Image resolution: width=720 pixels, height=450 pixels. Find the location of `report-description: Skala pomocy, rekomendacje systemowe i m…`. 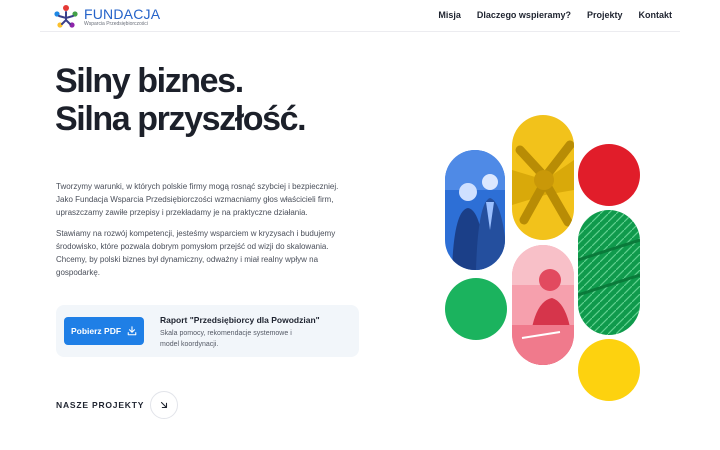

report-description: Skala pomocy, rekomendacje systemowe i m… is located at coordinates (226, 339).